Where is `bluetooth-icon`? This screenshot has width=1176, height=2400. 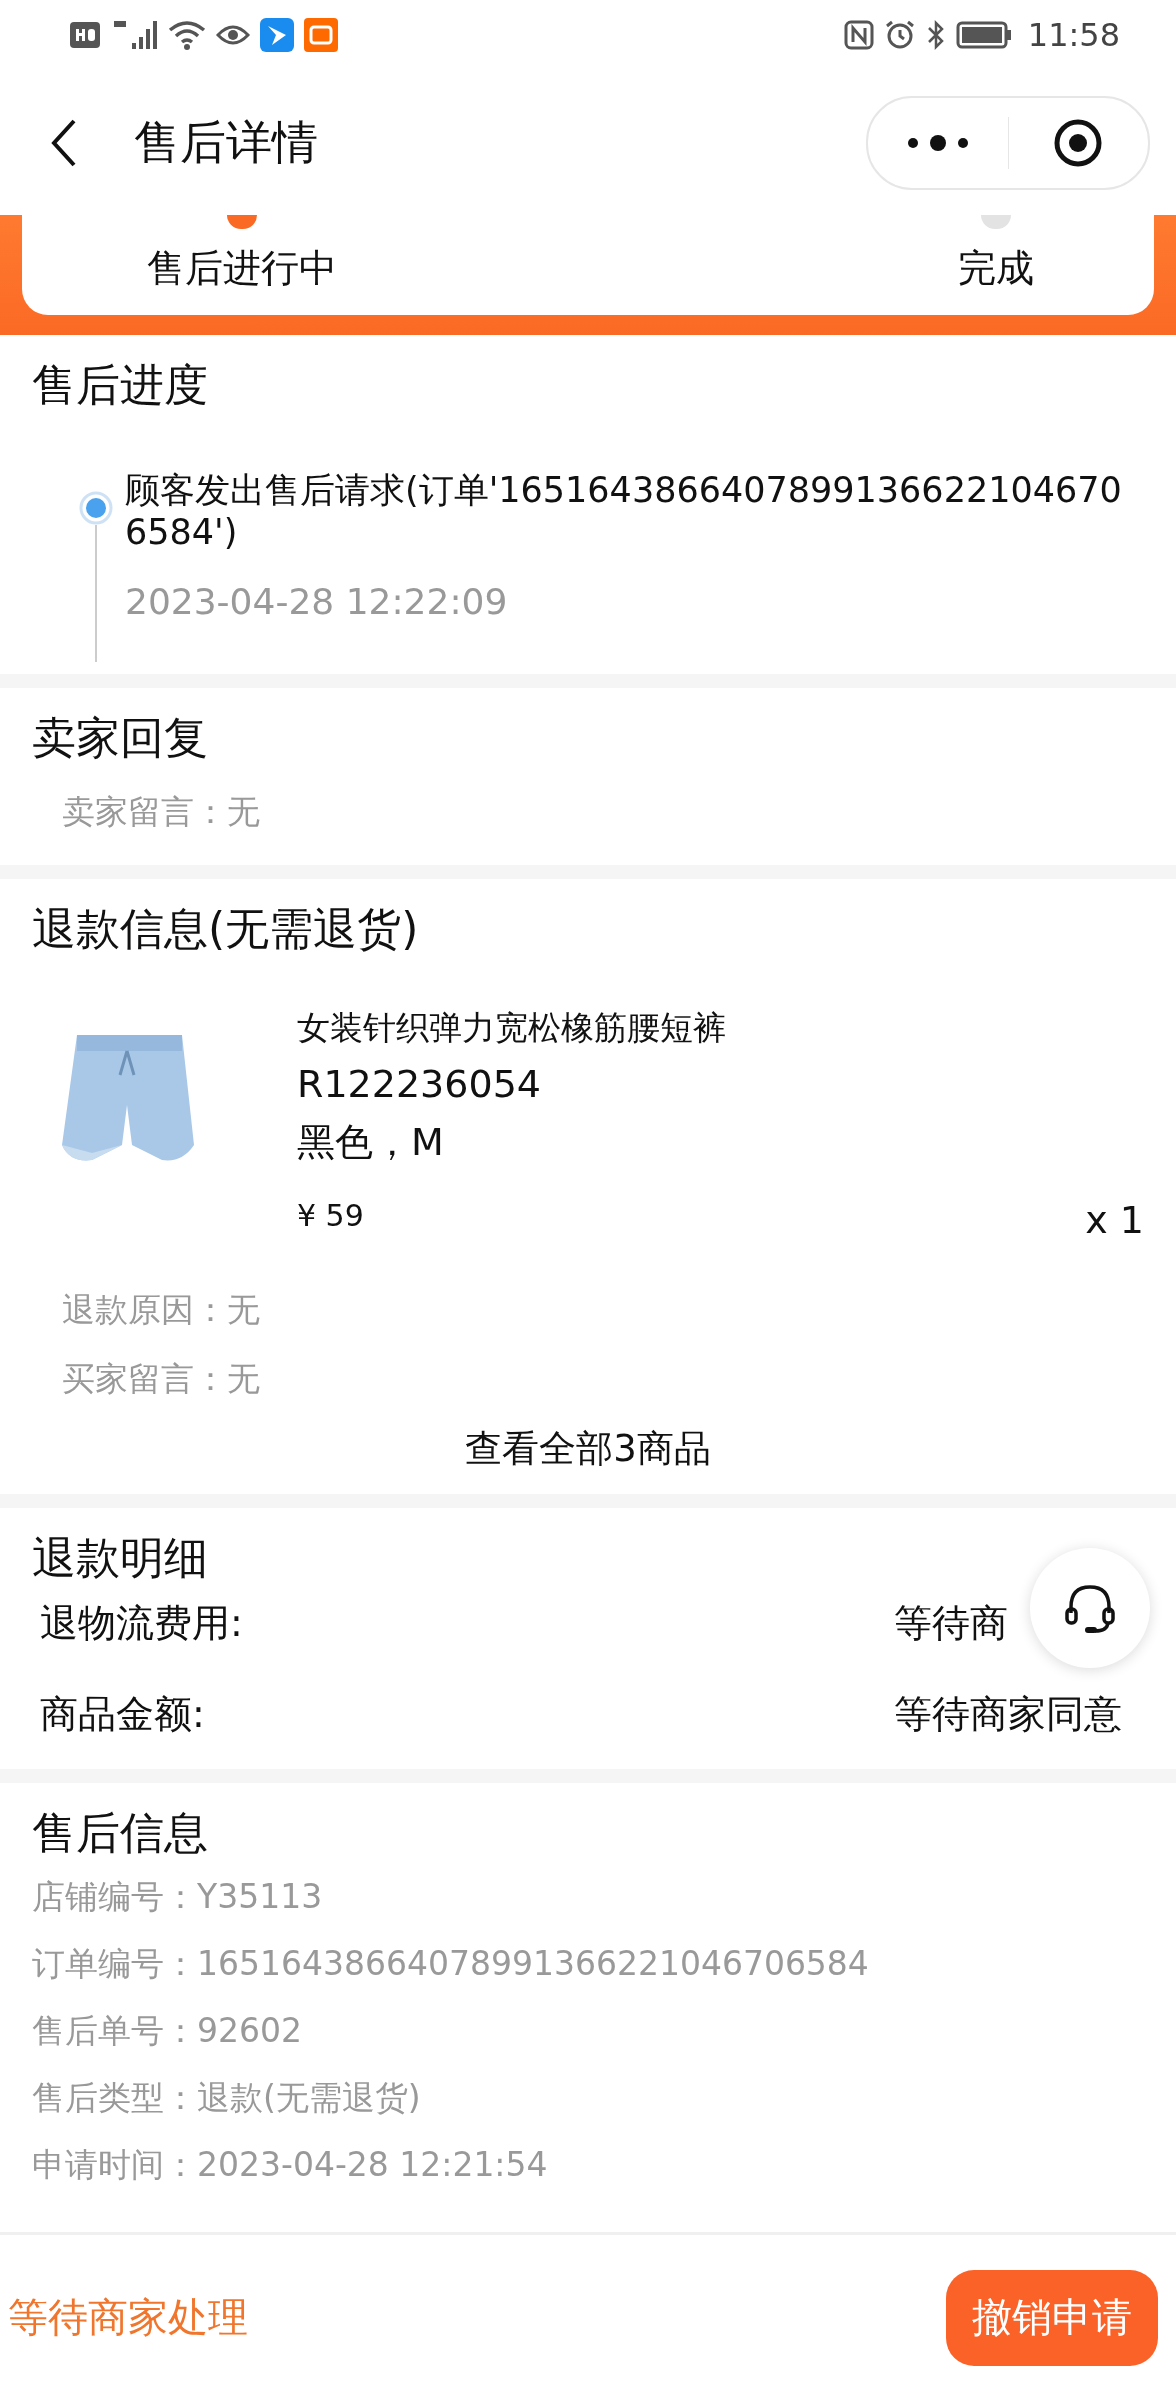
bluetooth-icon is located at coordinates (935, 35).